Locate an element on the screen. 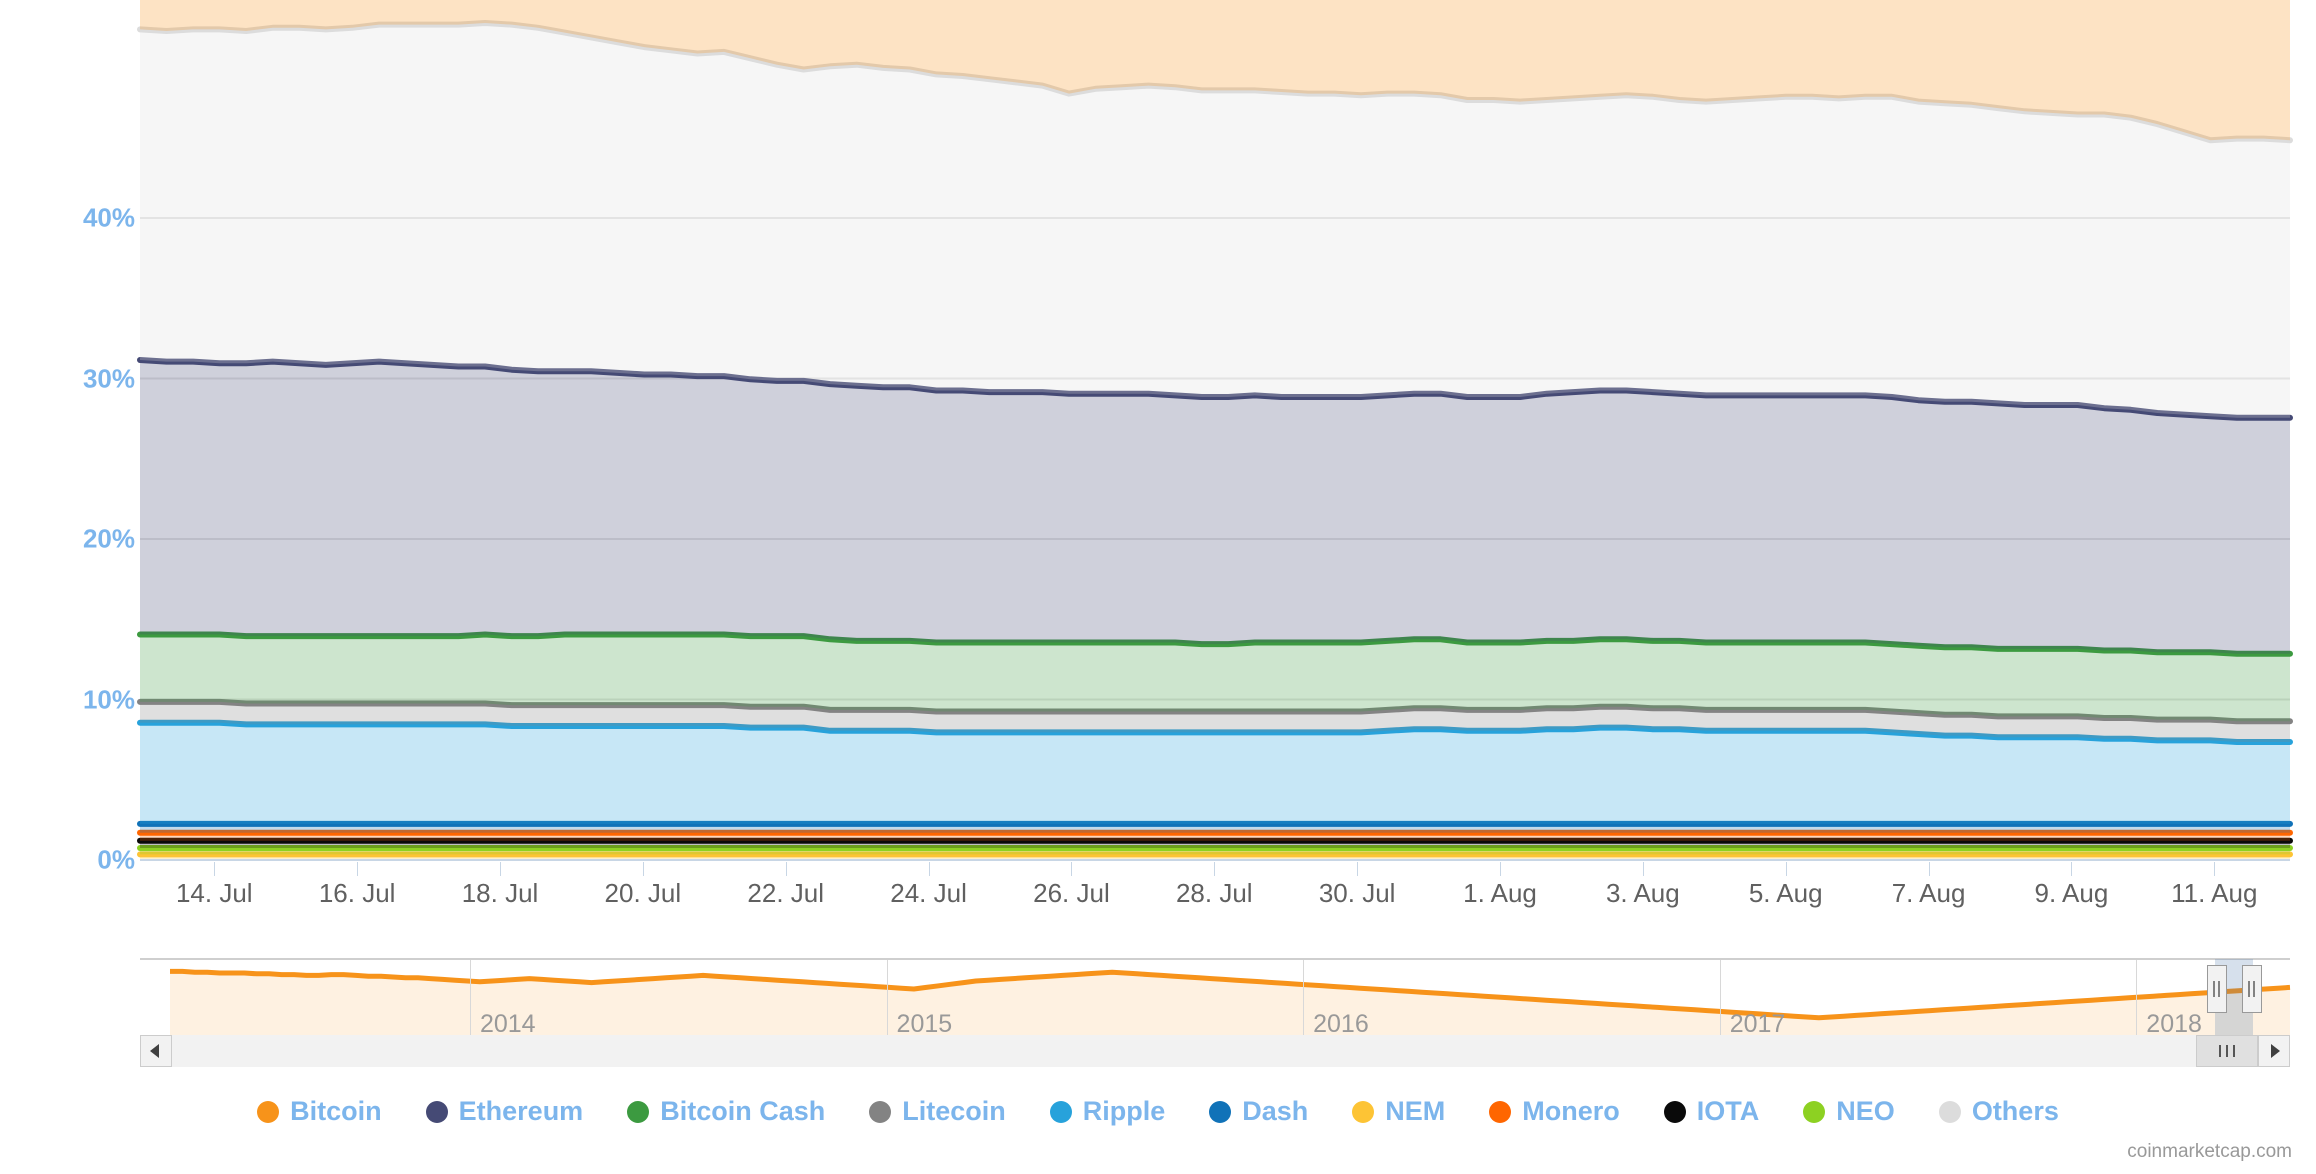  scroll-left-button is located at coordinates (156, 1051).